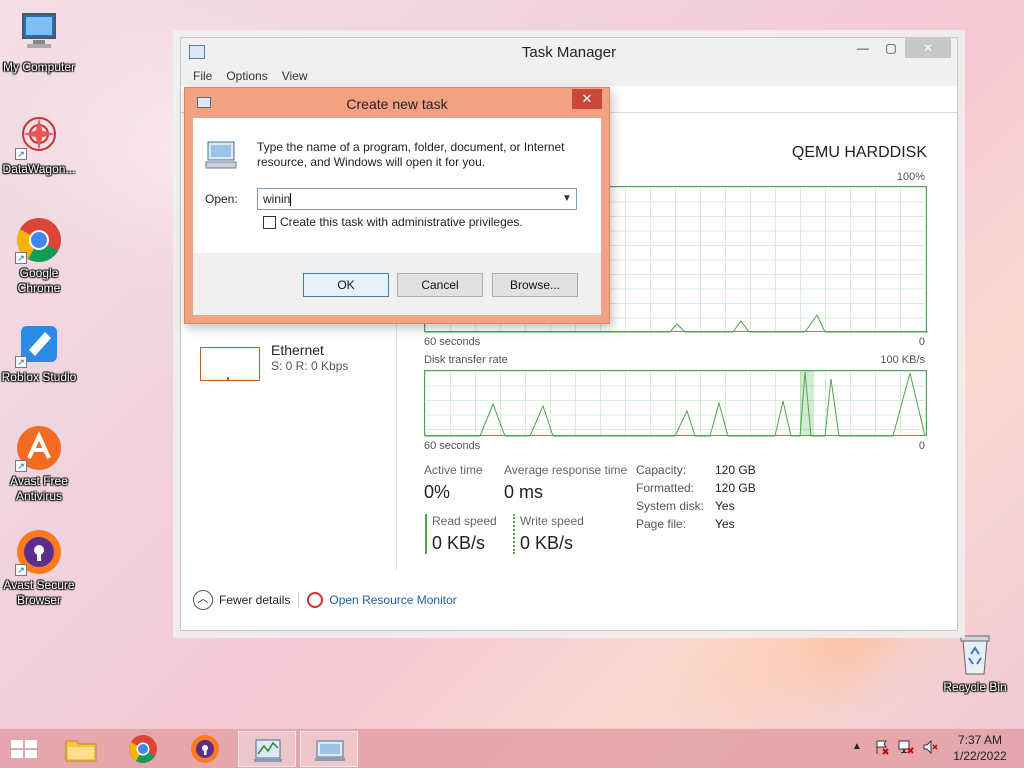 Image resolution: width=1024 pixels, height=768 pixels. Describe the element at coordinates (910, 177) in the screenshot. I see `graph1-max-label: 100%` at that location.